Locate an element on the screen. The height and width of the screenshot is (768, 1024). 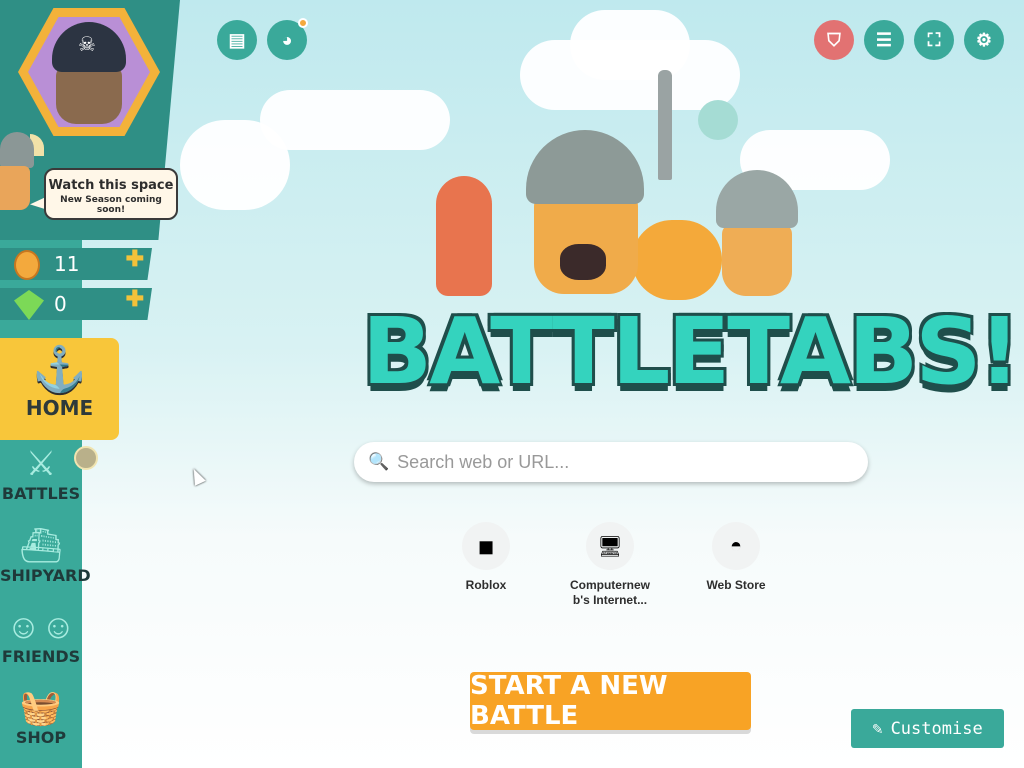
bubble-subtitle: New Season coming soon! is located at coordinates (111, 205).